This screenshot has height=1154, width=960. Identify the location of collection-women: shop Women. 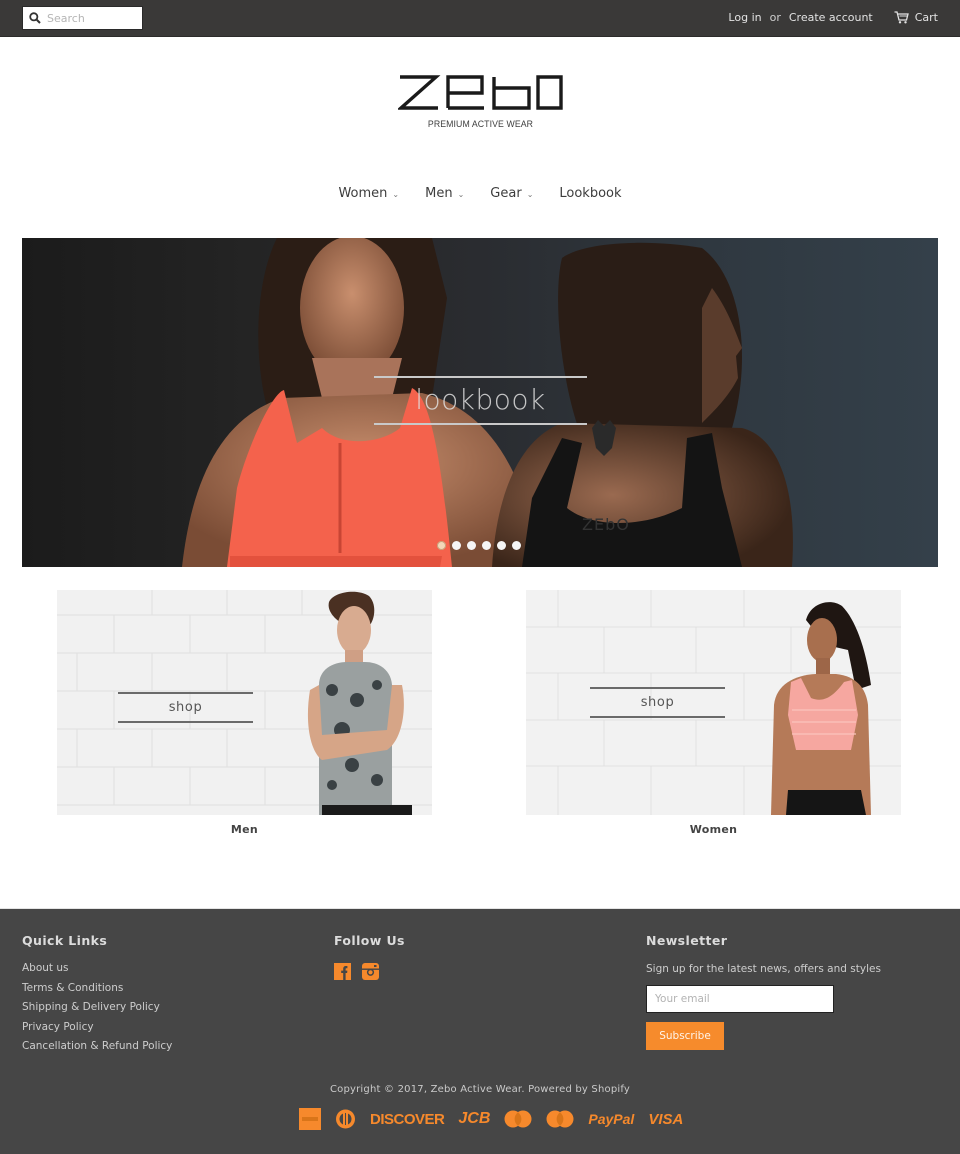
(713, 713).